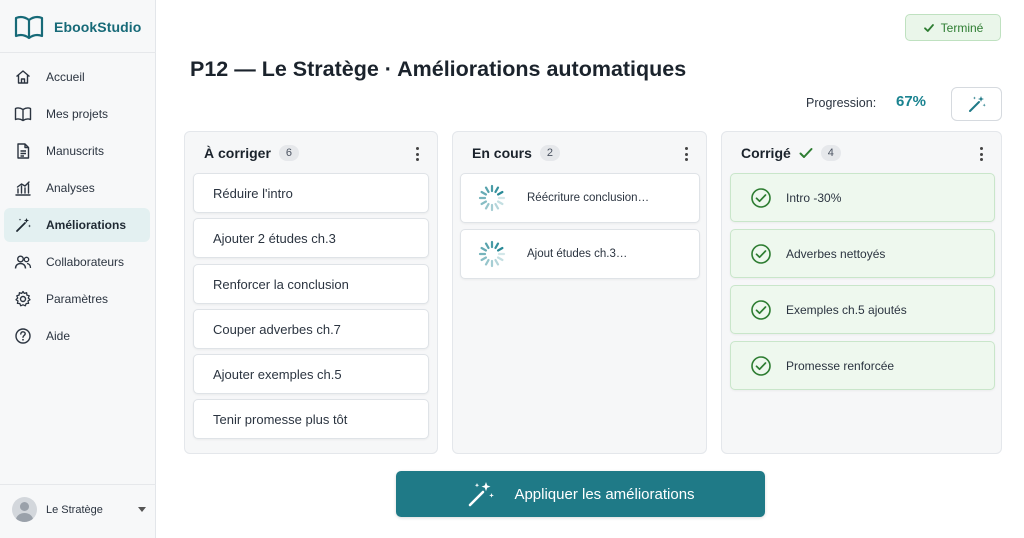  I want to click on auto-improve-button, so click(976, 104).